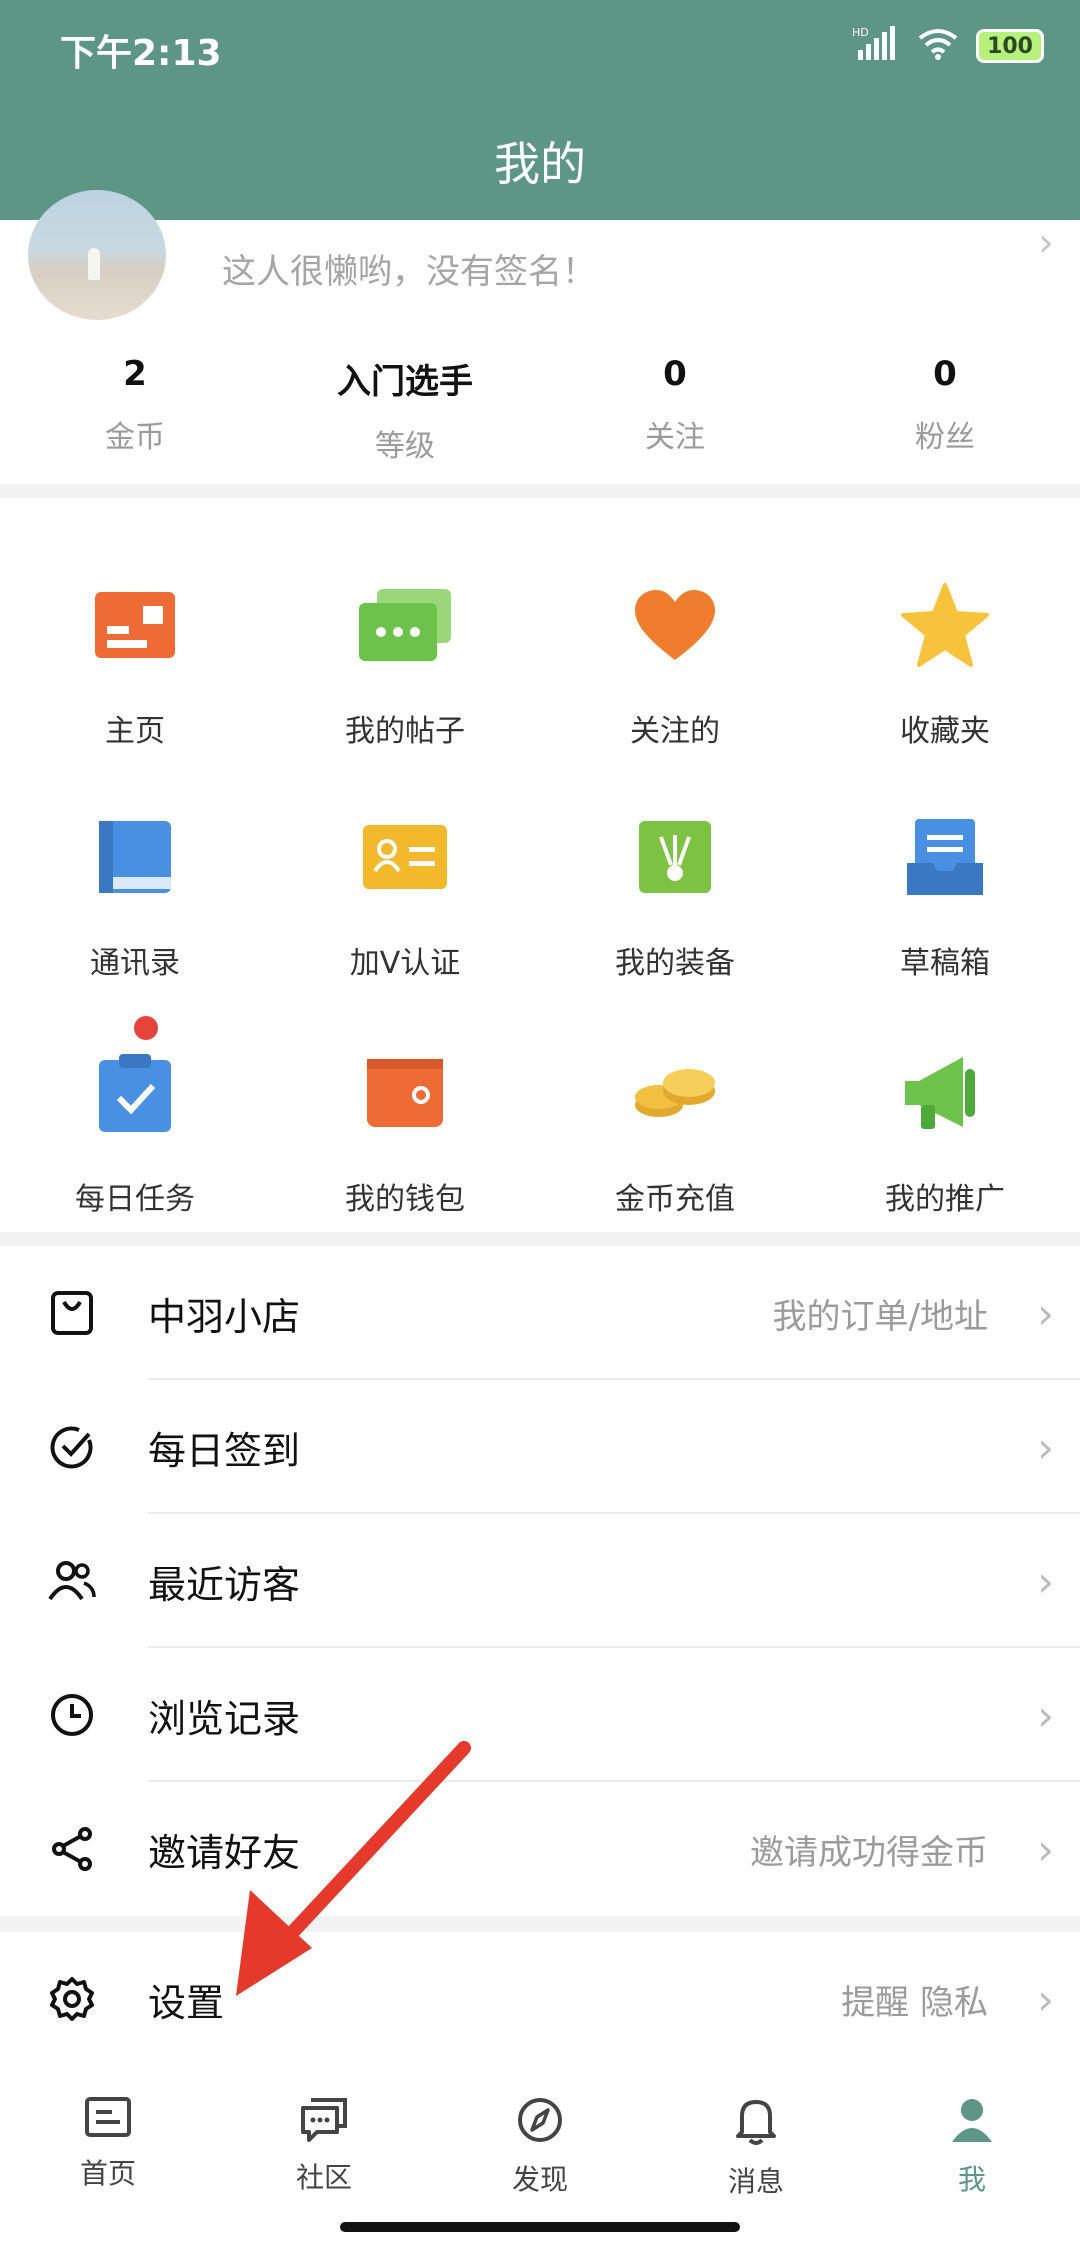 This screenshot has height=2248, width=1080. I want to click on stat-value: 2, so click(135, 374).